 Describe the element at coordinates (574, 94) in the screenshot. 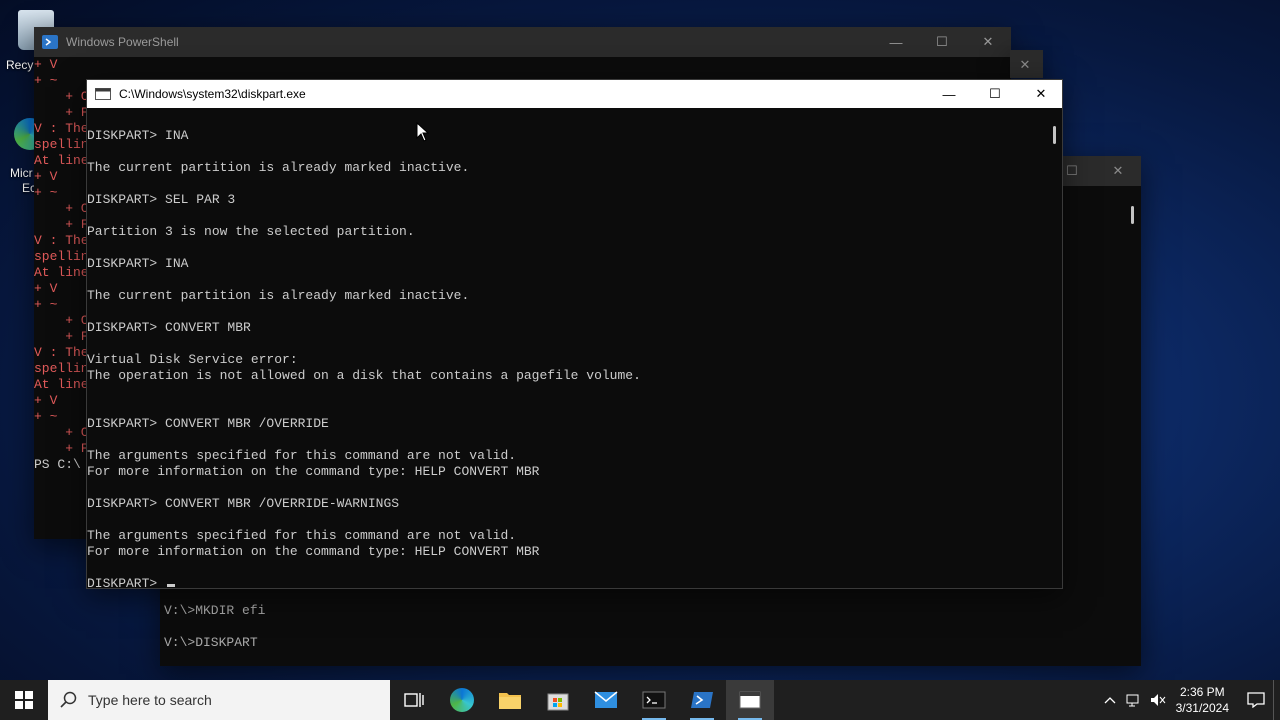

I see `diskpart-titlebar: C:\Windows\system32\diskpart.exe` at that location.